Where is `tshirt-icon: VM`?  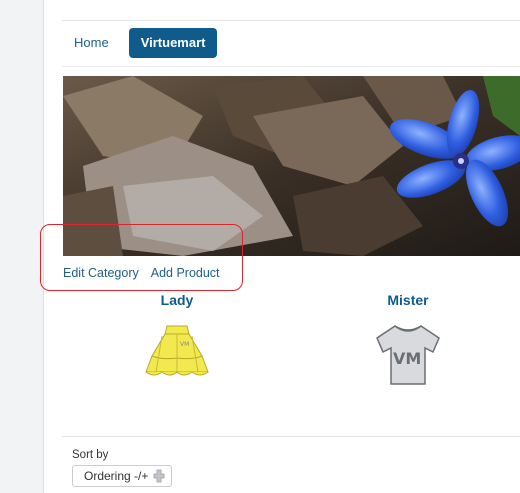
tshirt-icon: VM is located at coordinates (408, 357).